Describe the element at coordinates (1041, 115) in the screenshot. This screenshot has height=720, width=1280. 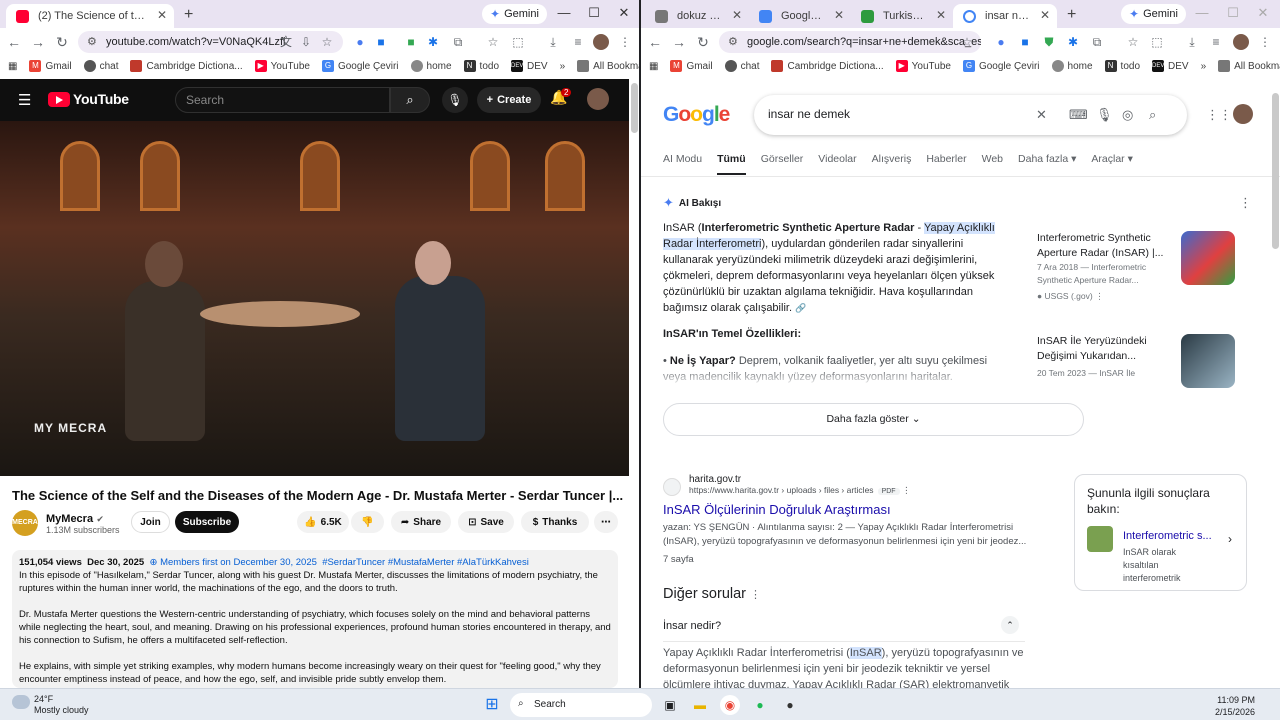
I see `clear-icon: ✕` at that location.